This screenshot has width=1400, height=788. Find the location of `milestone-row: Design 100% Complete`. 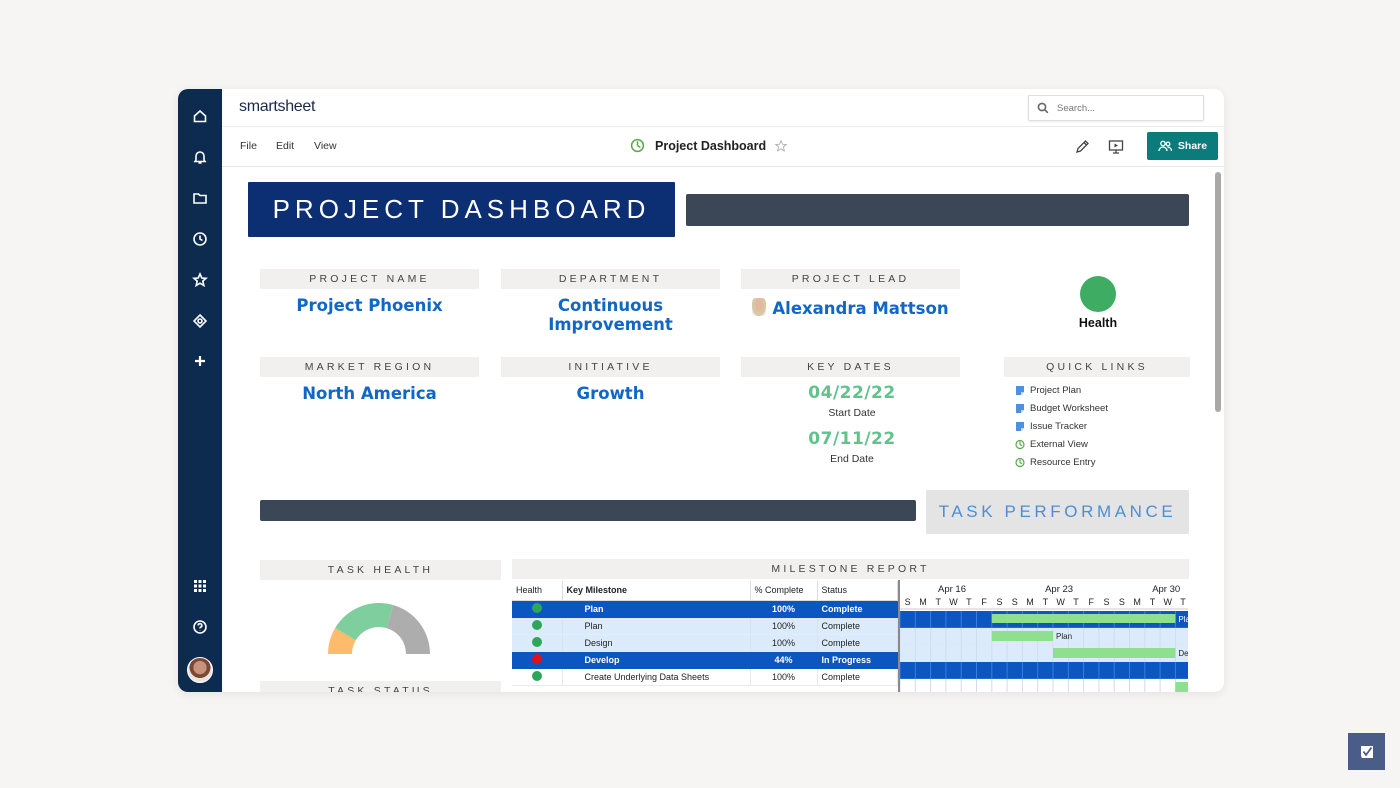

milestone-row: Design 100% Complete is located at coordinates (705, 643).